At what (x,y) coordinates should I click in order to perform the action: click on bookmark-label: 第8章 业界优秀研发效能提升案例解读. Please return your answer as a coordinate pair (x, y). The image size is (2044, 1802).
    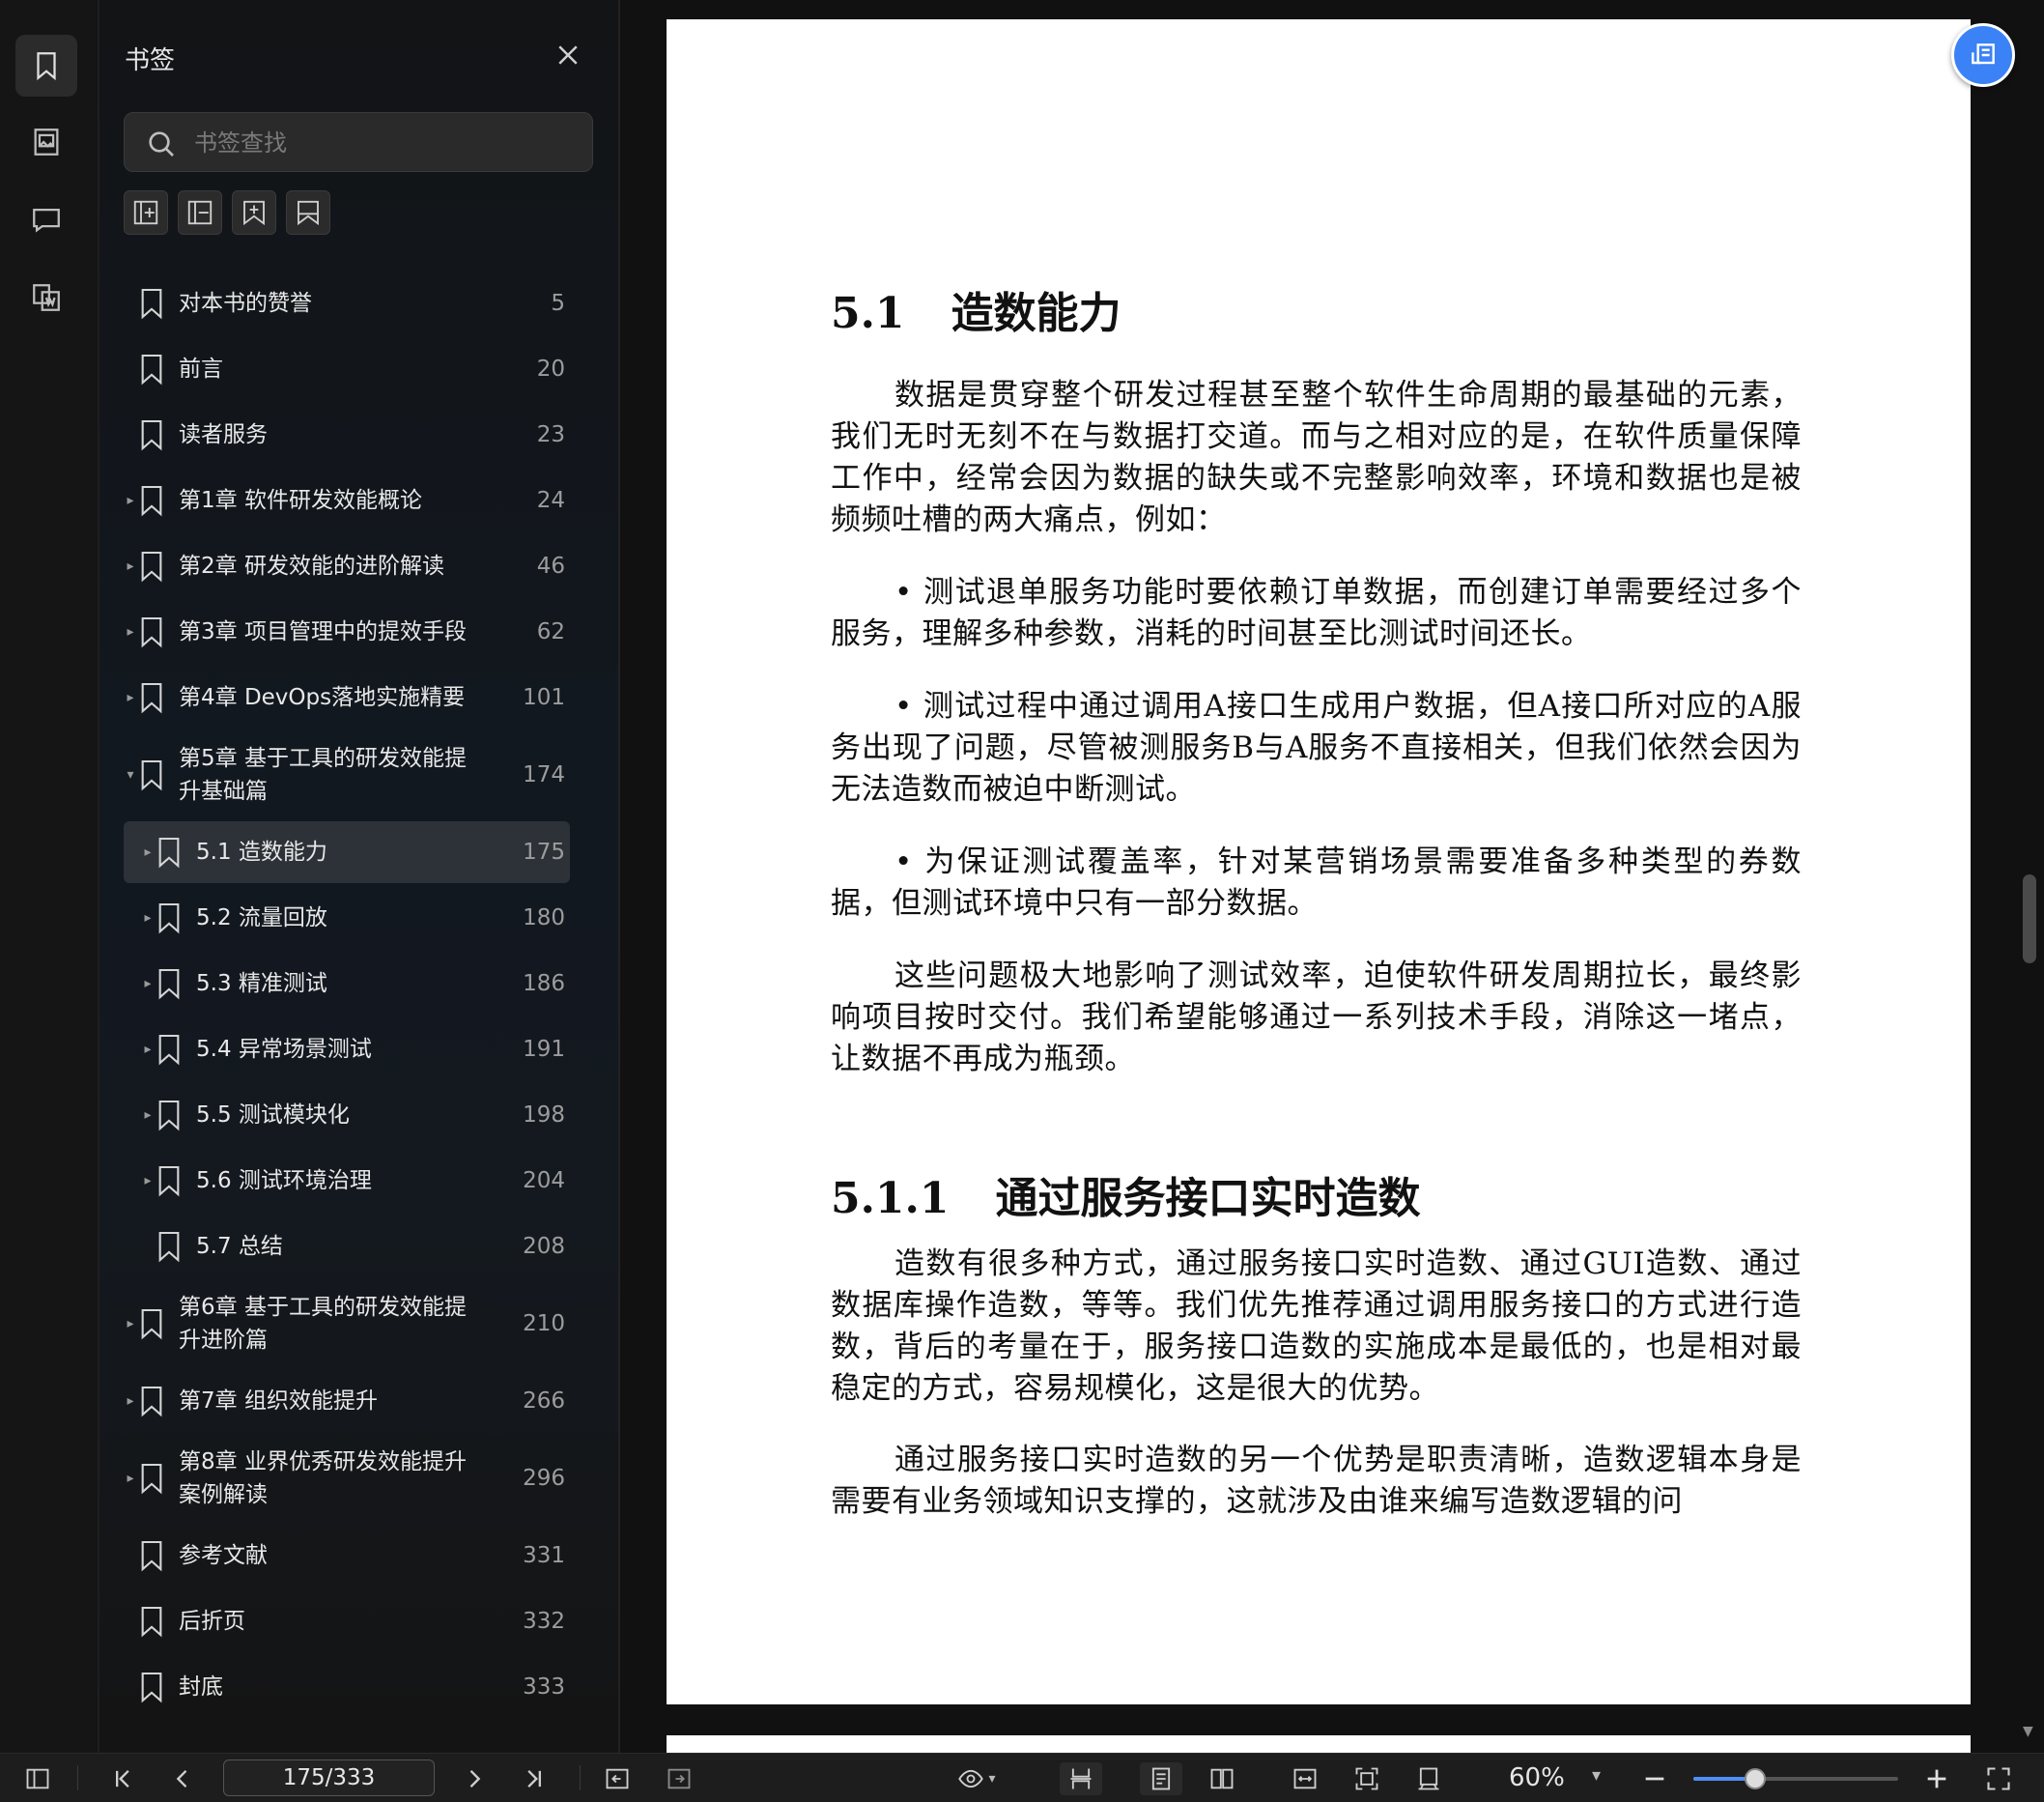
    Looking at the image, I should click on (323, 1478).